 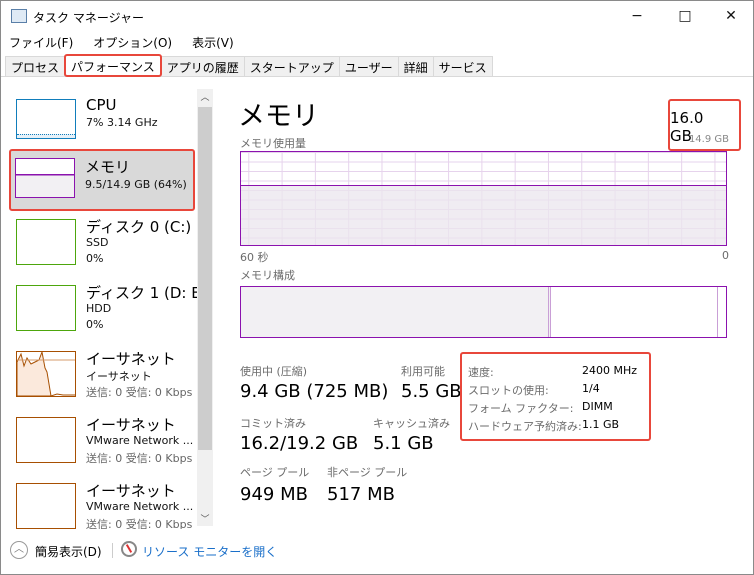 What do you see at coordinates (521, 408) in the screenshot?
I see `form-factor-label: フォーム ファクター:` at bounding box center [521, 408].